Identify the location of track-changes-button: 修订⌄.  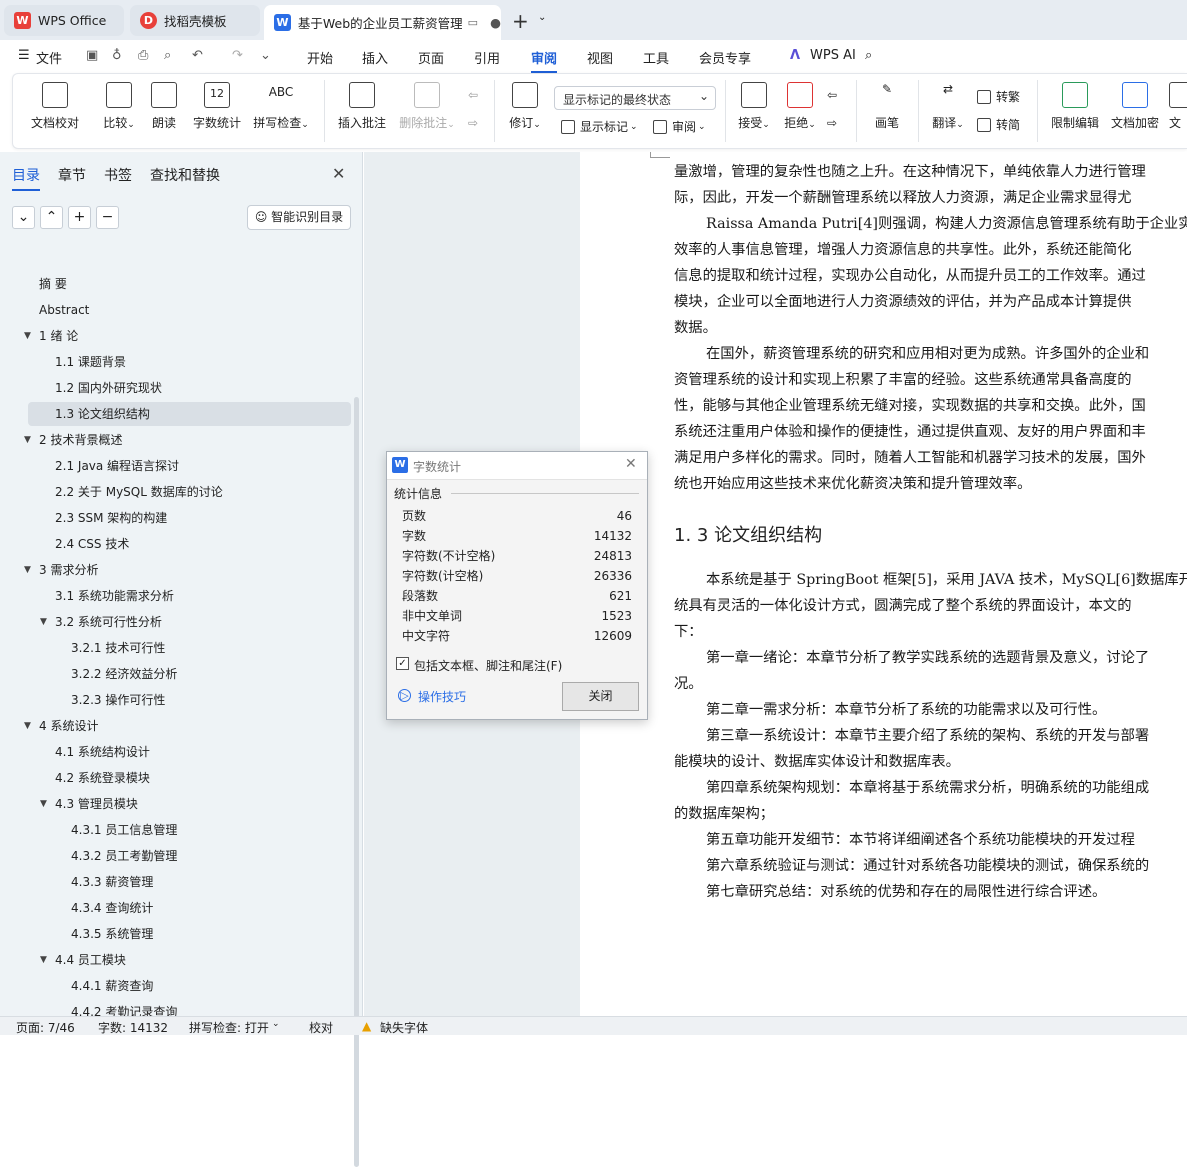
(525, 106).